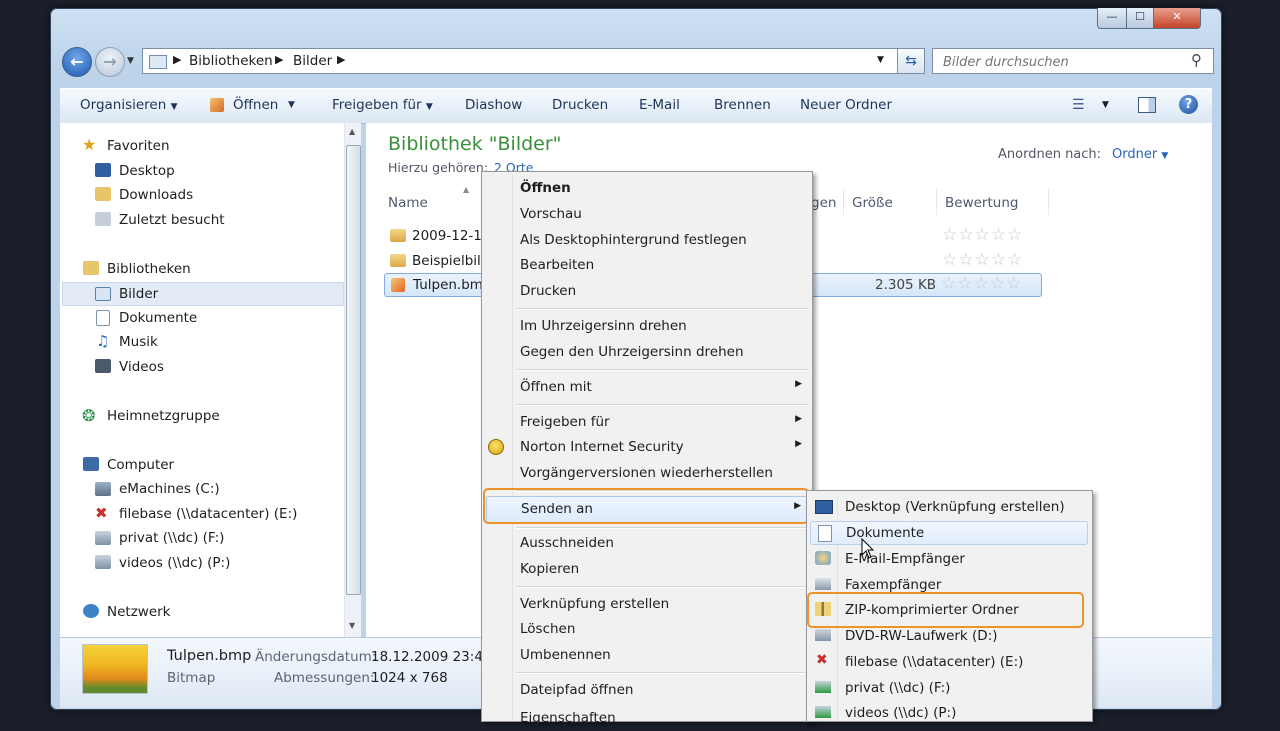  Describe the element at coordinates (647, 655) in the screenshot. I see `menu-item-rename: Umbenennen` at that location.